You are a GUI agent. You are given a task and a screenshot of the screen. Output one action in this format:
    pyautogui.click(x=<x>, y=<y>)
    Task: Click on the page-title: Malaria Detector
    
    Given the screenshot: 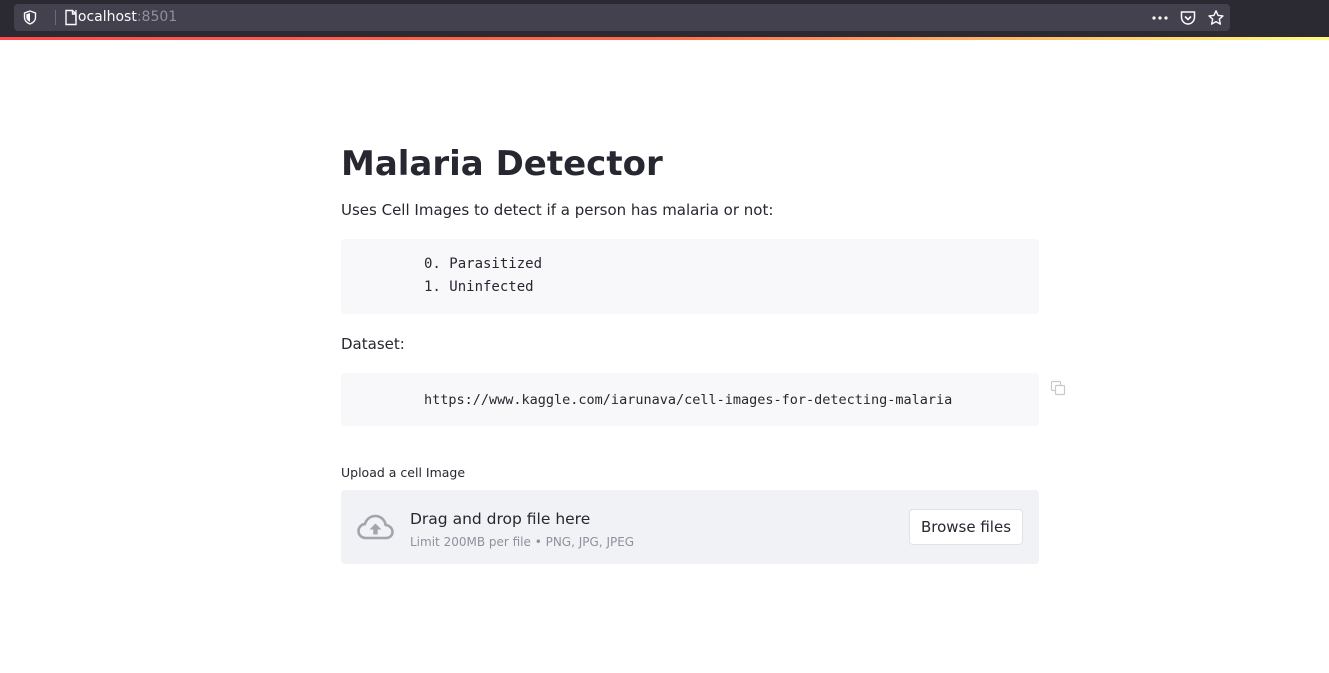 What is the action you would take?
    pyautogui.click(x=502, y=164)
    